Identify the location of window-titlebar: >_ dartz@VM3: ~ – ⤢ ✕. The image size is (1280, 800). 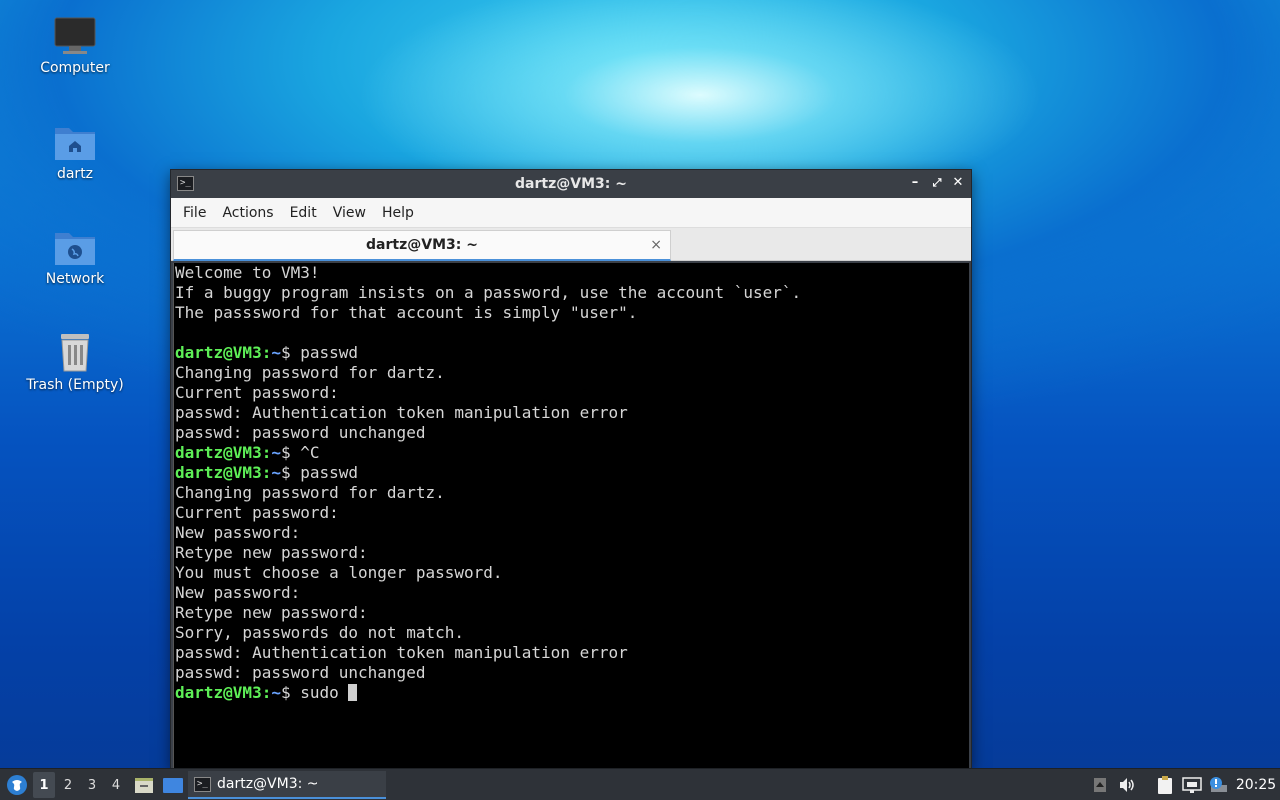
(571, 184).